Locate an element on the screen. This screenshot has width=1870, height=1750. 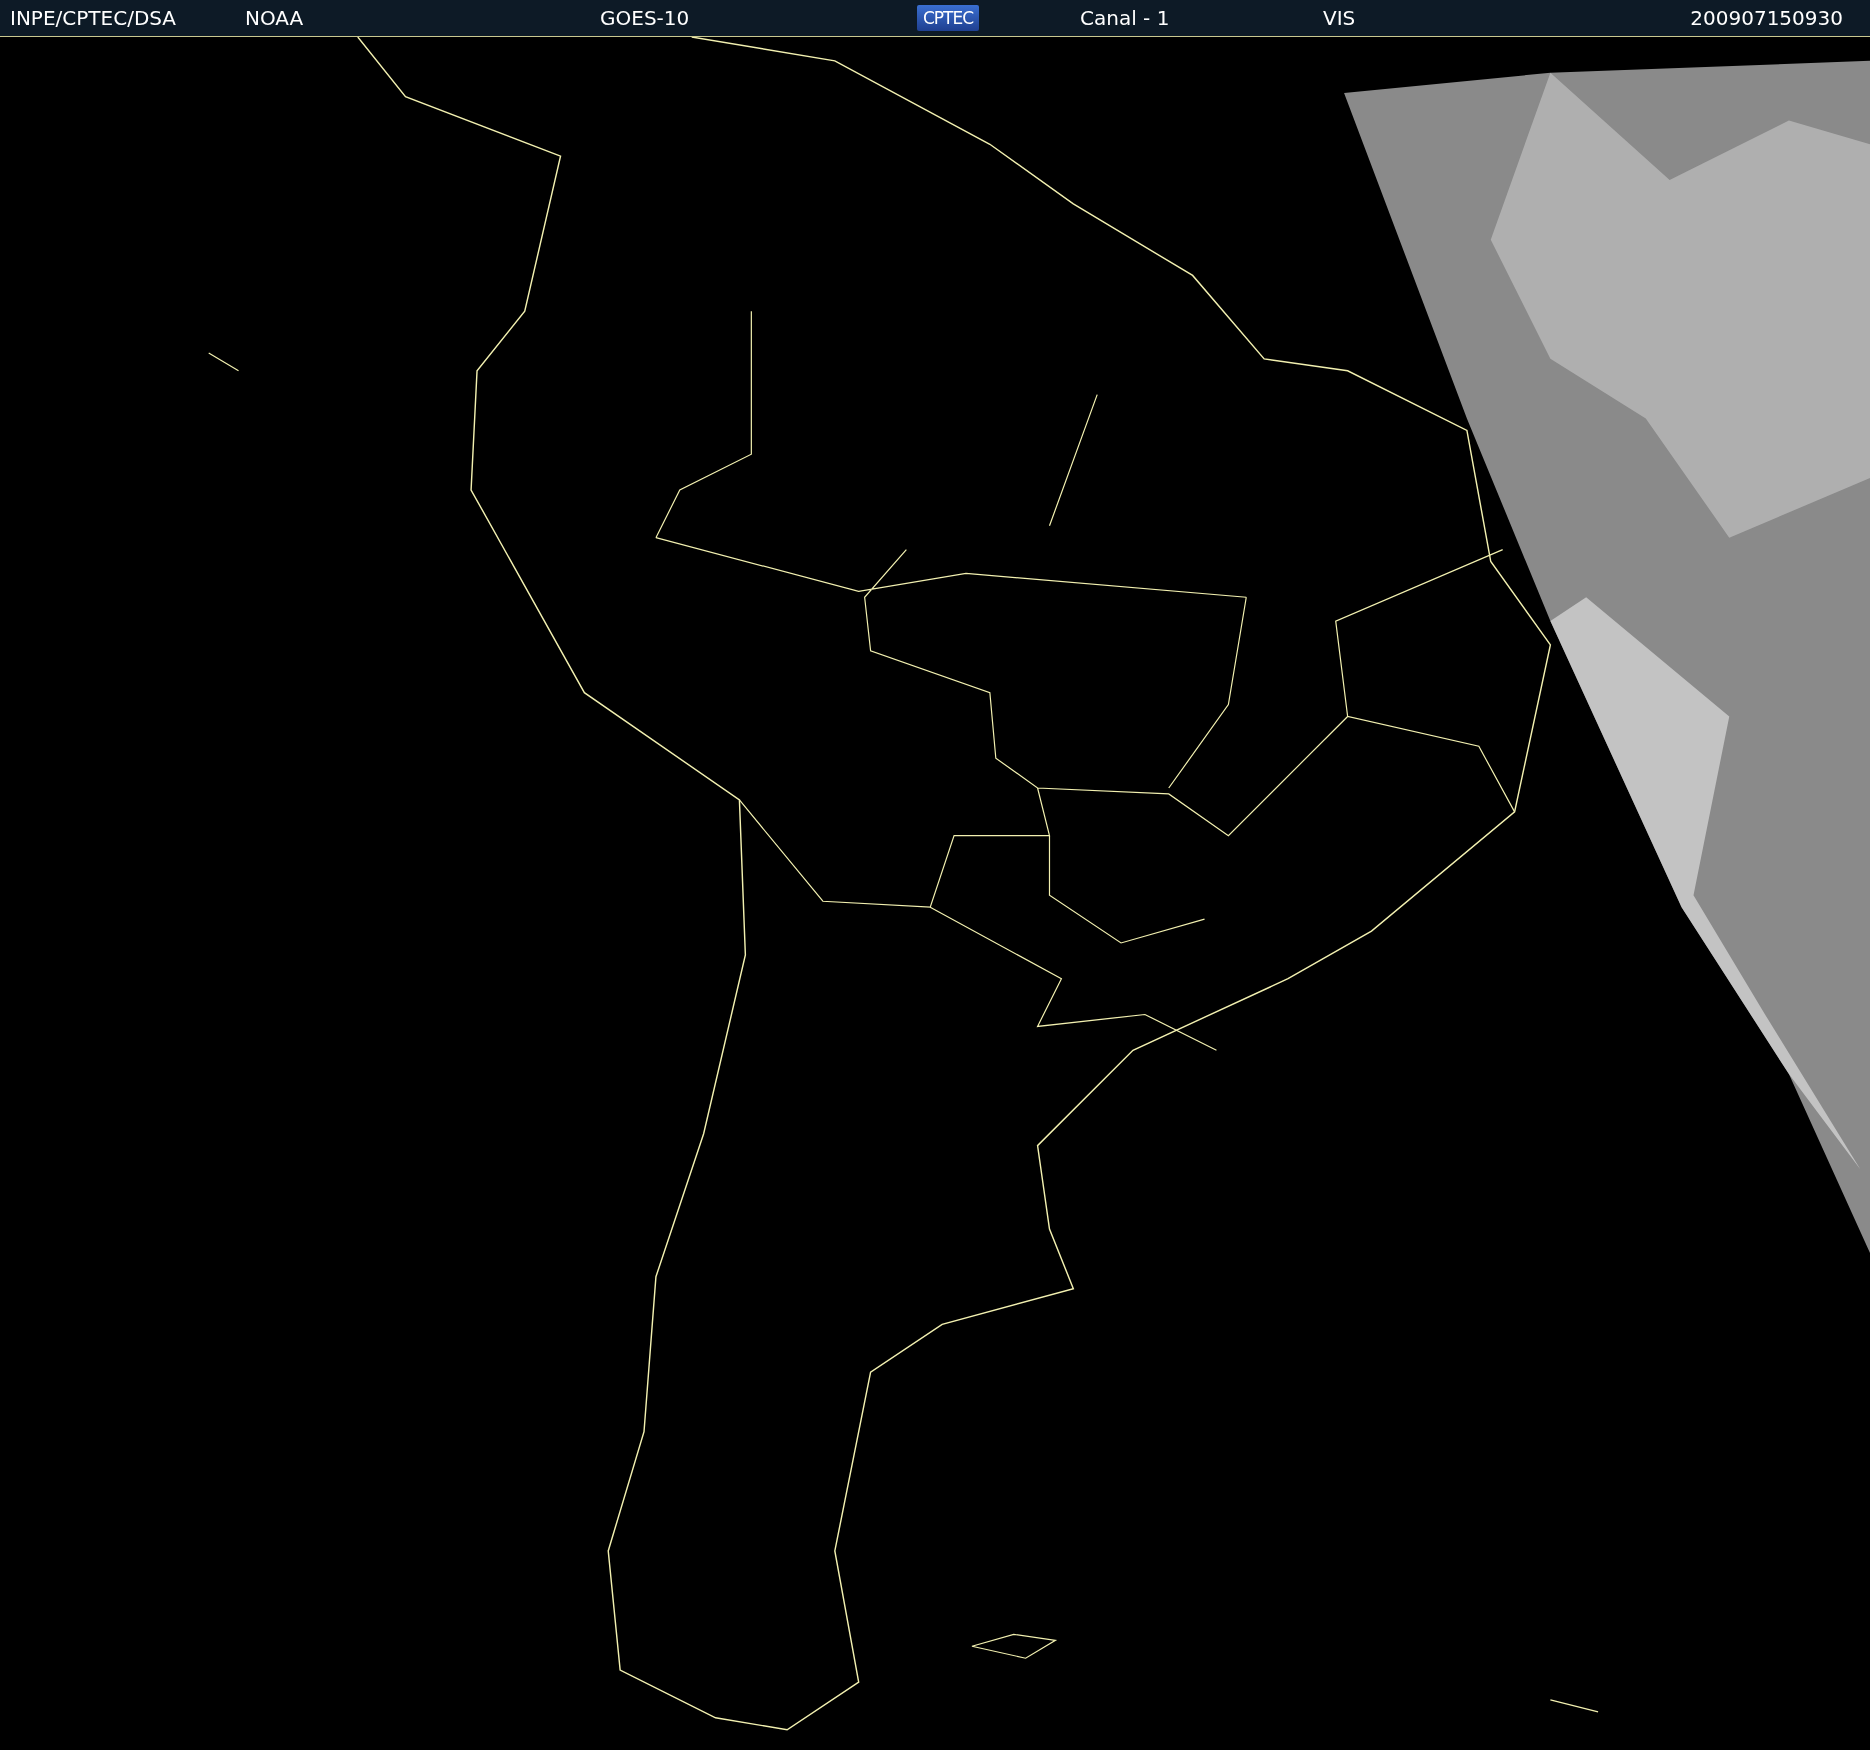
channel-label: Canal - 1 is located at coordinates (1125, 18).